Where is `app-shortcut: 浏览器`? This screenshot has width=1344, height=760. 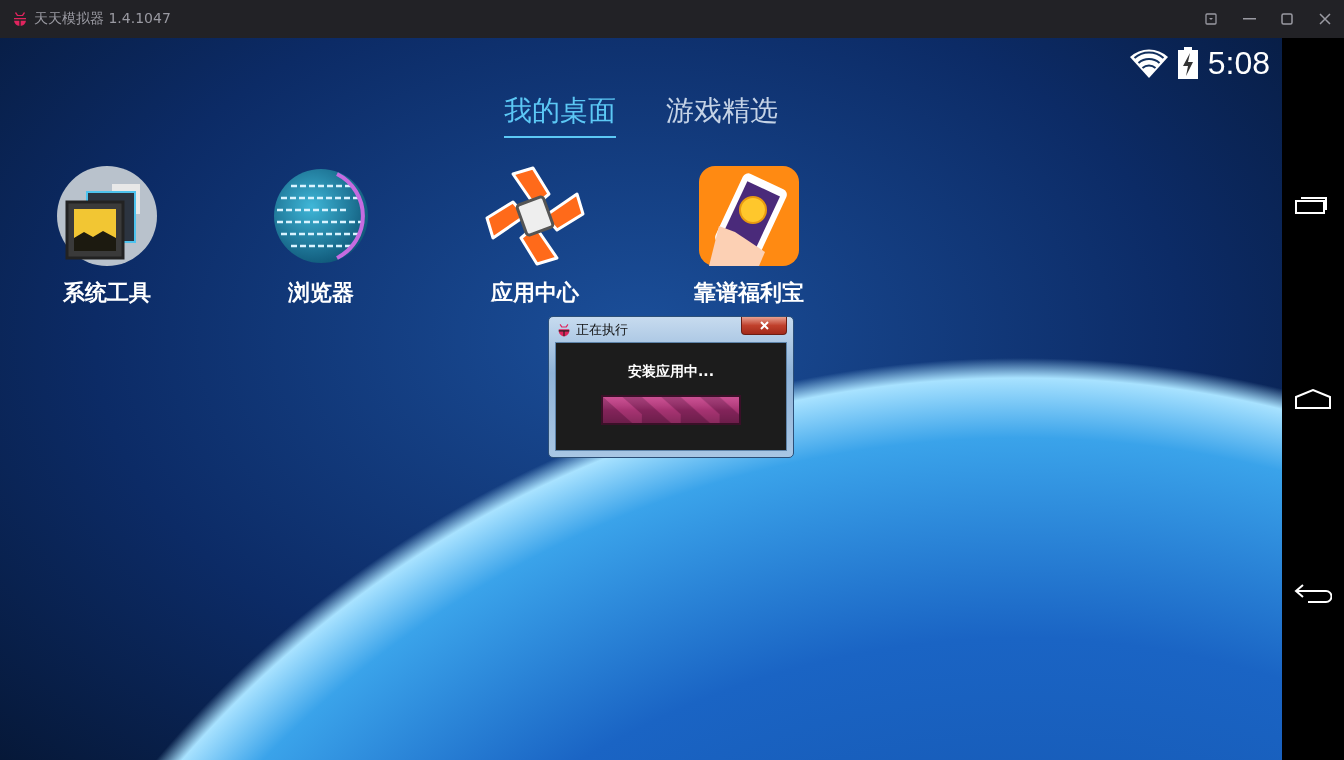 app-shortcut: 浏览器 is located at coordinates (321, 237).